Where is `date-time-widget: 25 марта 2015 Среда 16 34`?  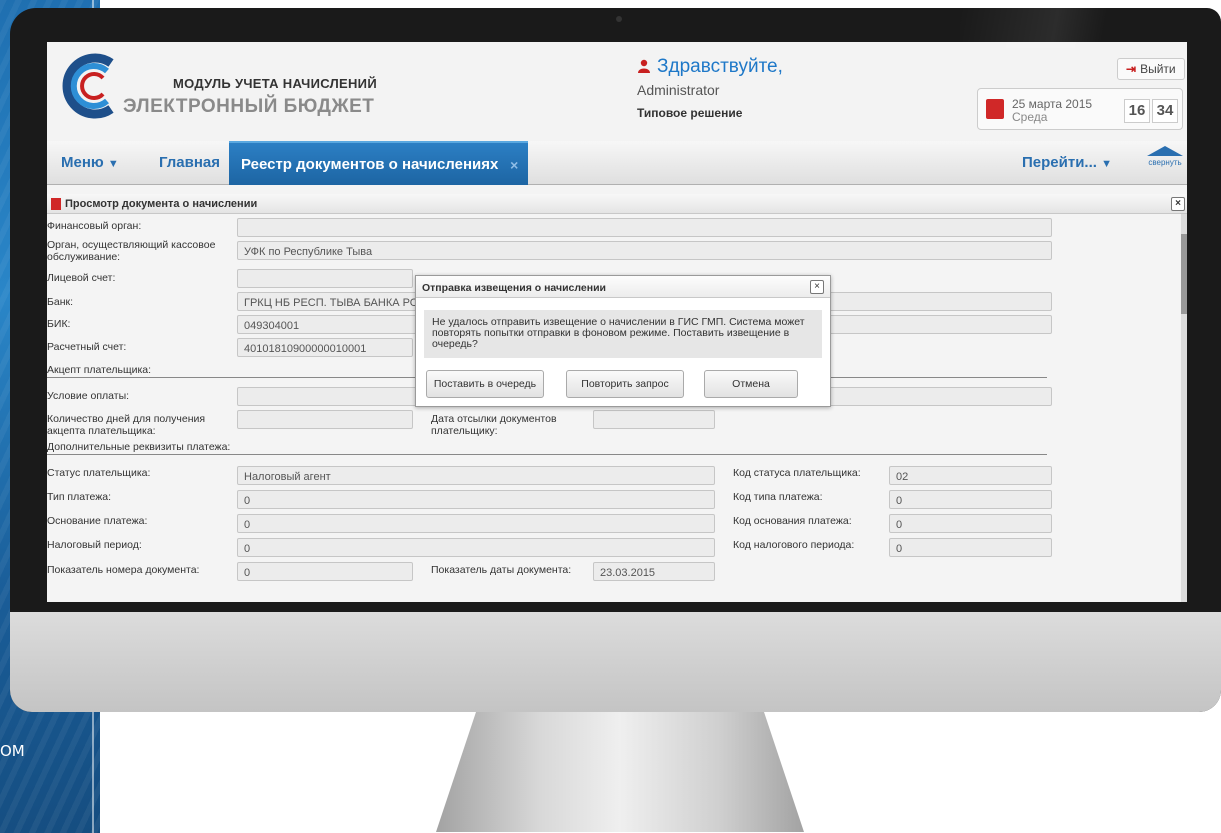 date-time-widget: 25 марта 2015 Среда 16 34 is located at coordinates (1080, 109).